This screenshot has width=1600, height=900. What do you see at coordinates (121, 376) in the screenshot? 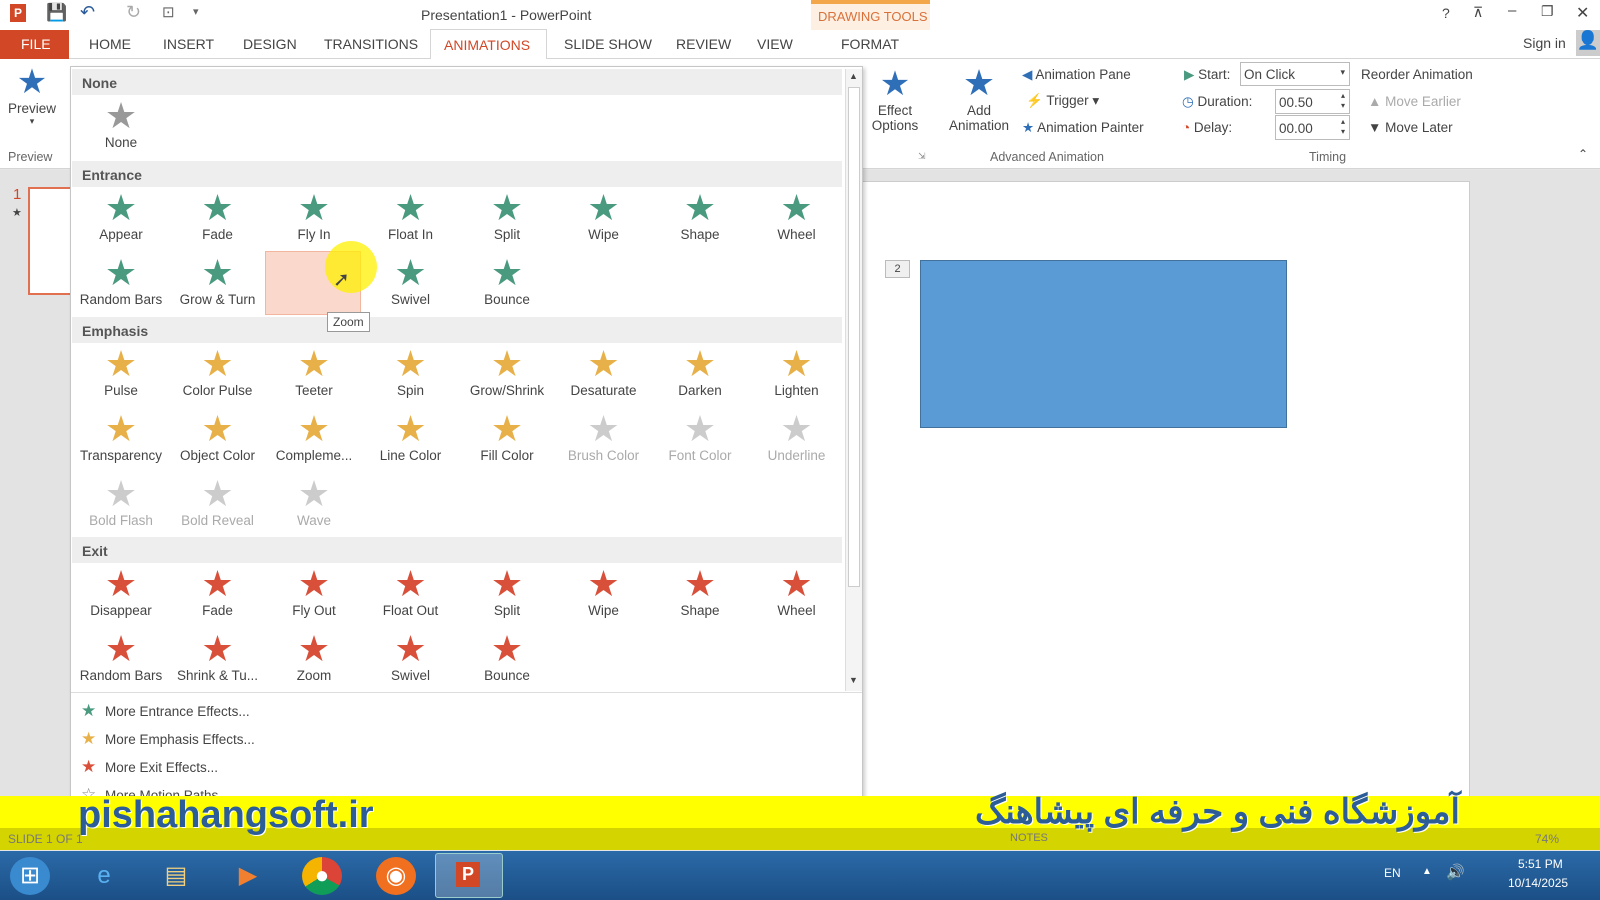
I see `effect-emphasis-pulse: ★ Pulse` at bounding box center [121, 376].